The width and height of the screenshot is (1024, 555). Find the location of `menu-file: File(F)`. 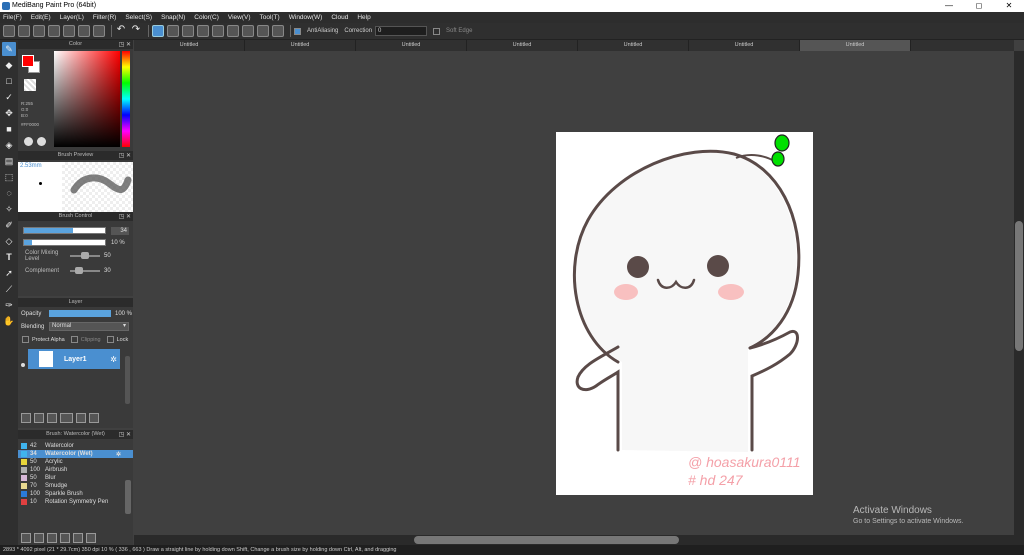

menu-file: File(F) is located at coordinates (12, 17).